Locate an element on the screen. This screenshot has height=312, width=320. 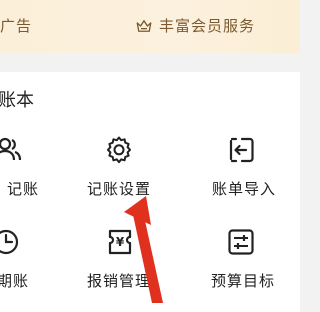
people-icon is located at coordinates (11, 149).